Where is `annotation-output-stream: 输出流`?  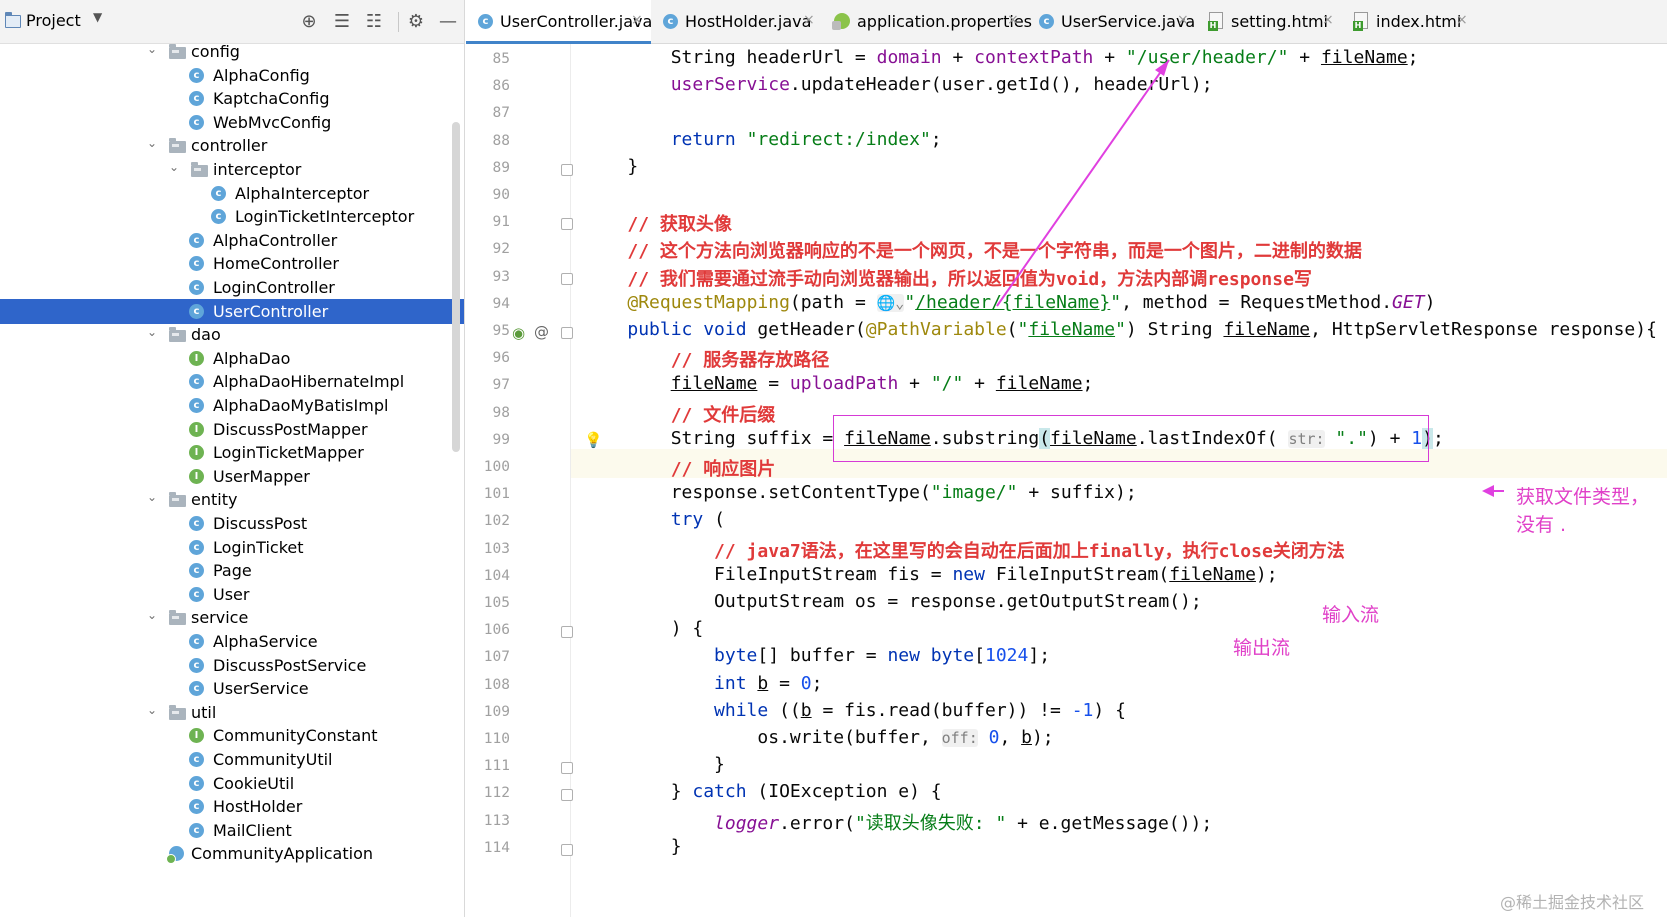 annotation-output-stream: 输出流 is located at coordinates (1262, 648).